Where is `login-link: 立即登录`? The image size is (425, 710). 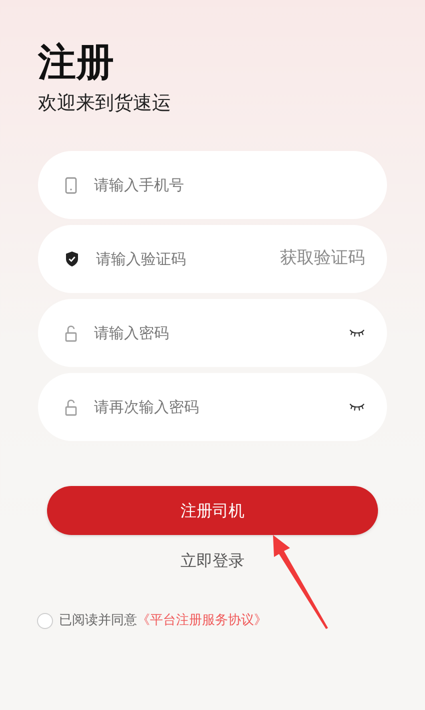
login-link: 立即登录 is located at coordinates (212, 561).